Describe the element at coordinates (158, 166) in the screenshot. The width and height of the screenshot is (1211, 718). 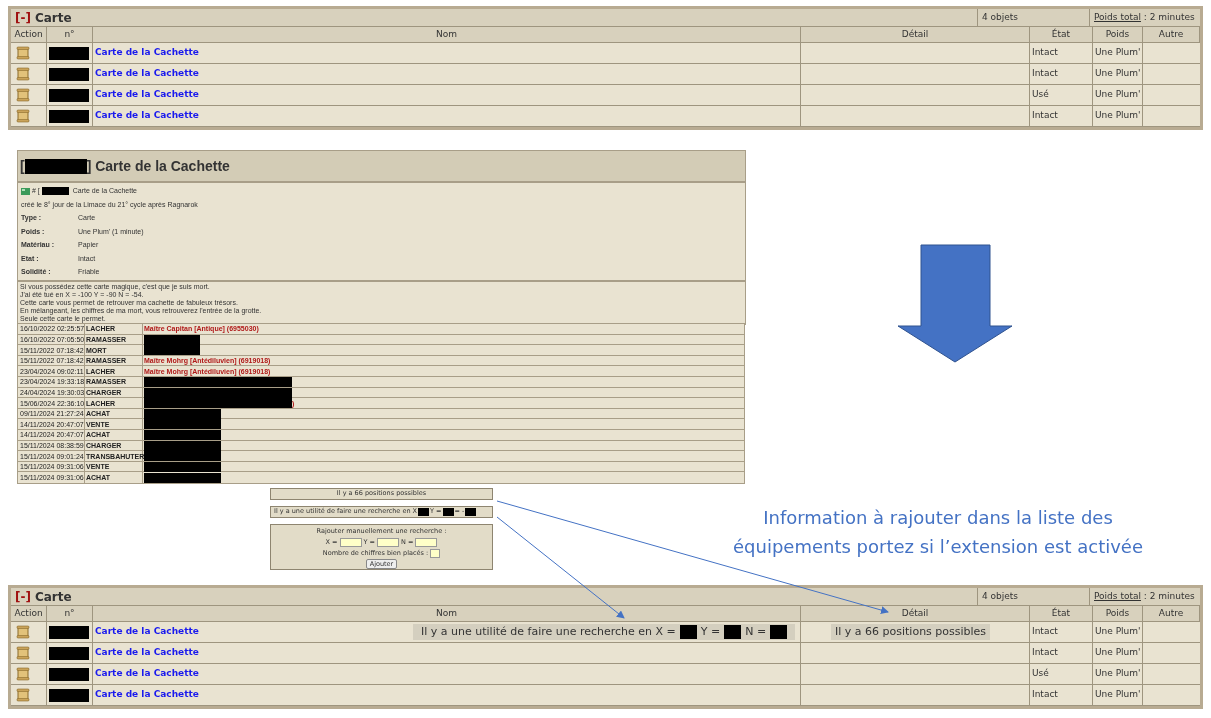
I see `detail-title: ] Carte de la Cachette` at that location.